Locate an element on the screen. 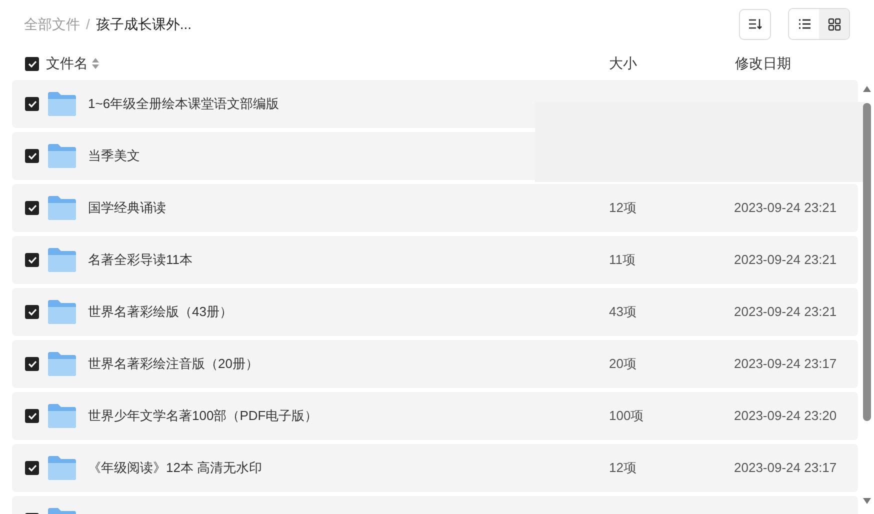 Image resolution: width=874 pixels, height=514 pixels. file-row: 名著全彩导读11本 11项 2023-09-24 23:21 is located at coordinates (435, 260).